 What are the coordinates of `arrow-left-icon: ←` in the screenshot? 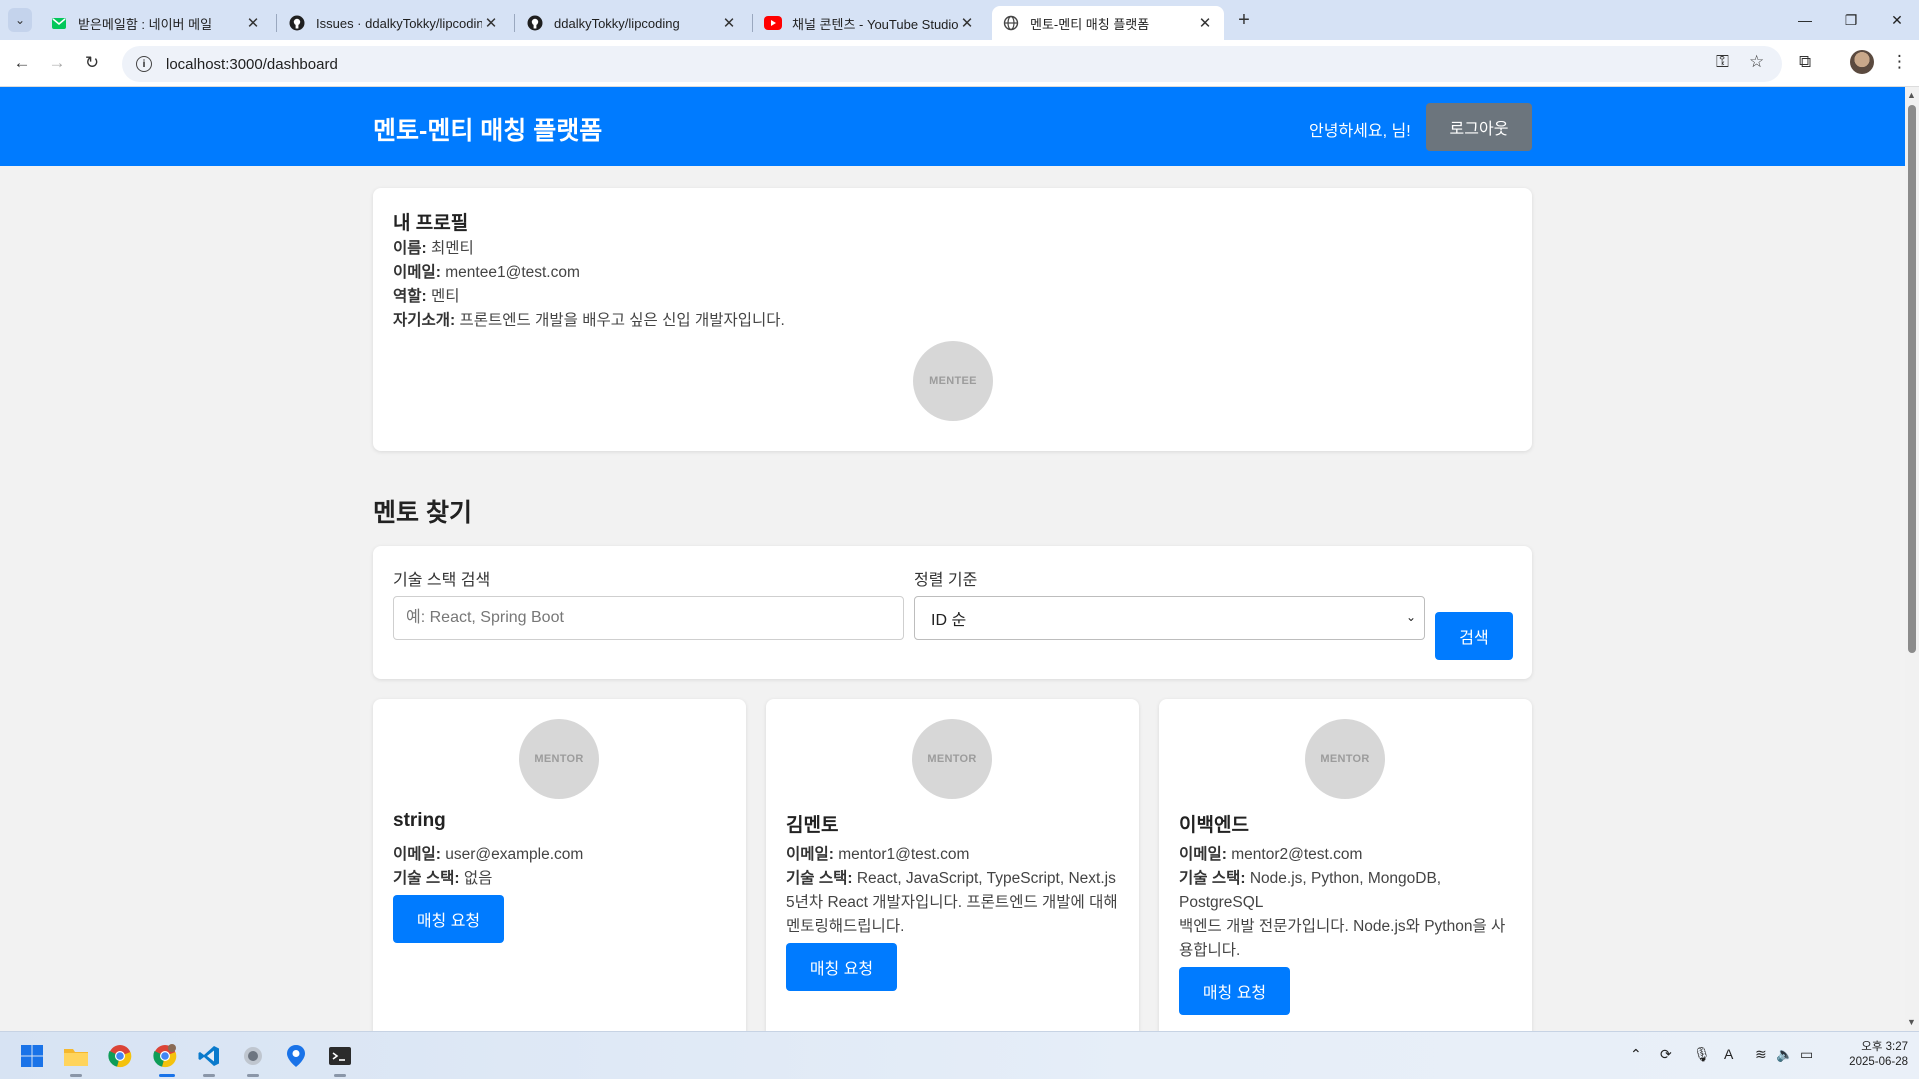 It's located at (22, 62).